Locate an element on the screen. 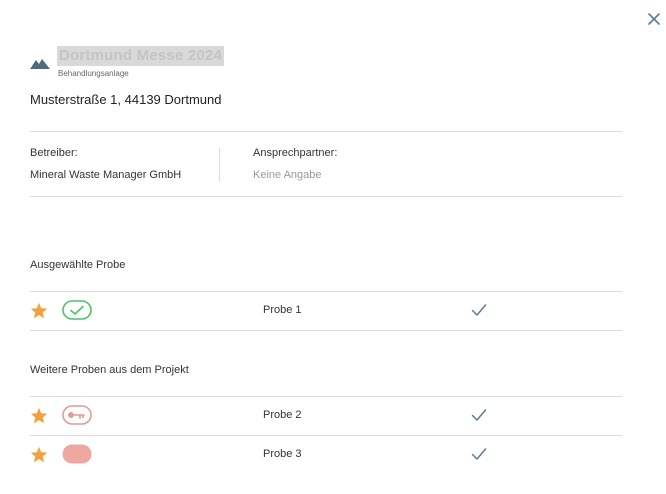 This screenshot has width=666, height=494. filled-badge-icon is located at coordinates (77, 454).